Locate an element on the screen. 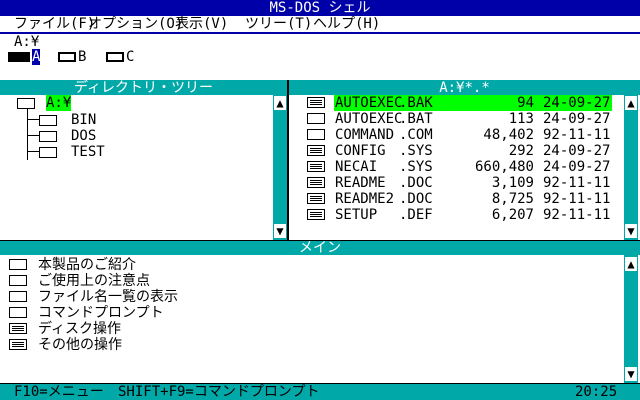 The width and height of the screenshot is (640, 400). file-name: SETUP is located at coordinates (356, 215).